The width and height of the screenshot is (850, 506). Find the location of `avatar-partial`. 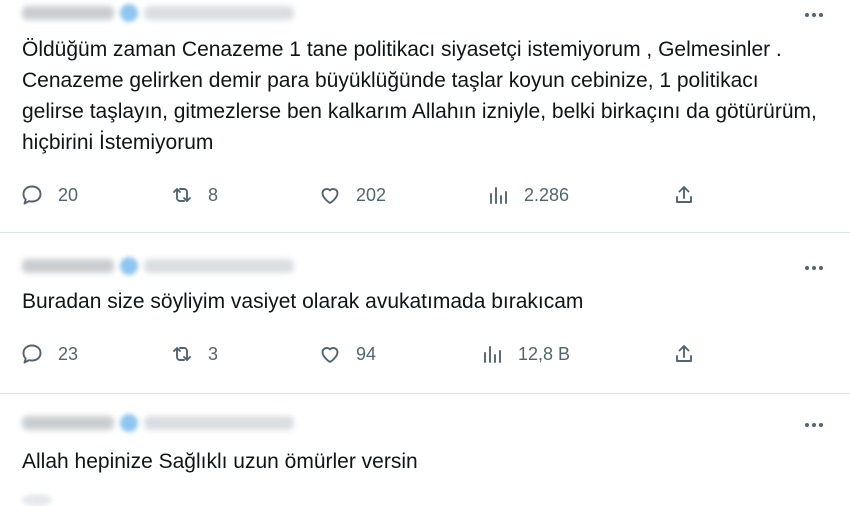

avatar-partial is located at coordinates (37, 500).